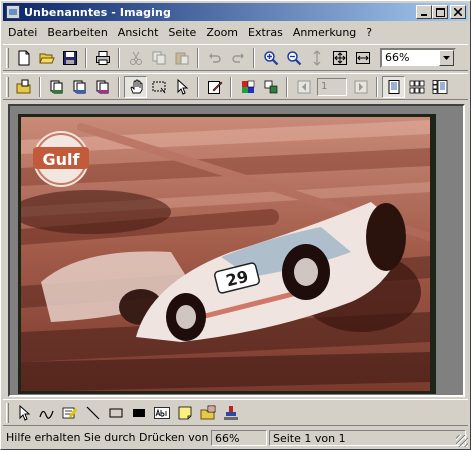 The image size is (471, 450). I want to click on scan-button, so click(56, 87).